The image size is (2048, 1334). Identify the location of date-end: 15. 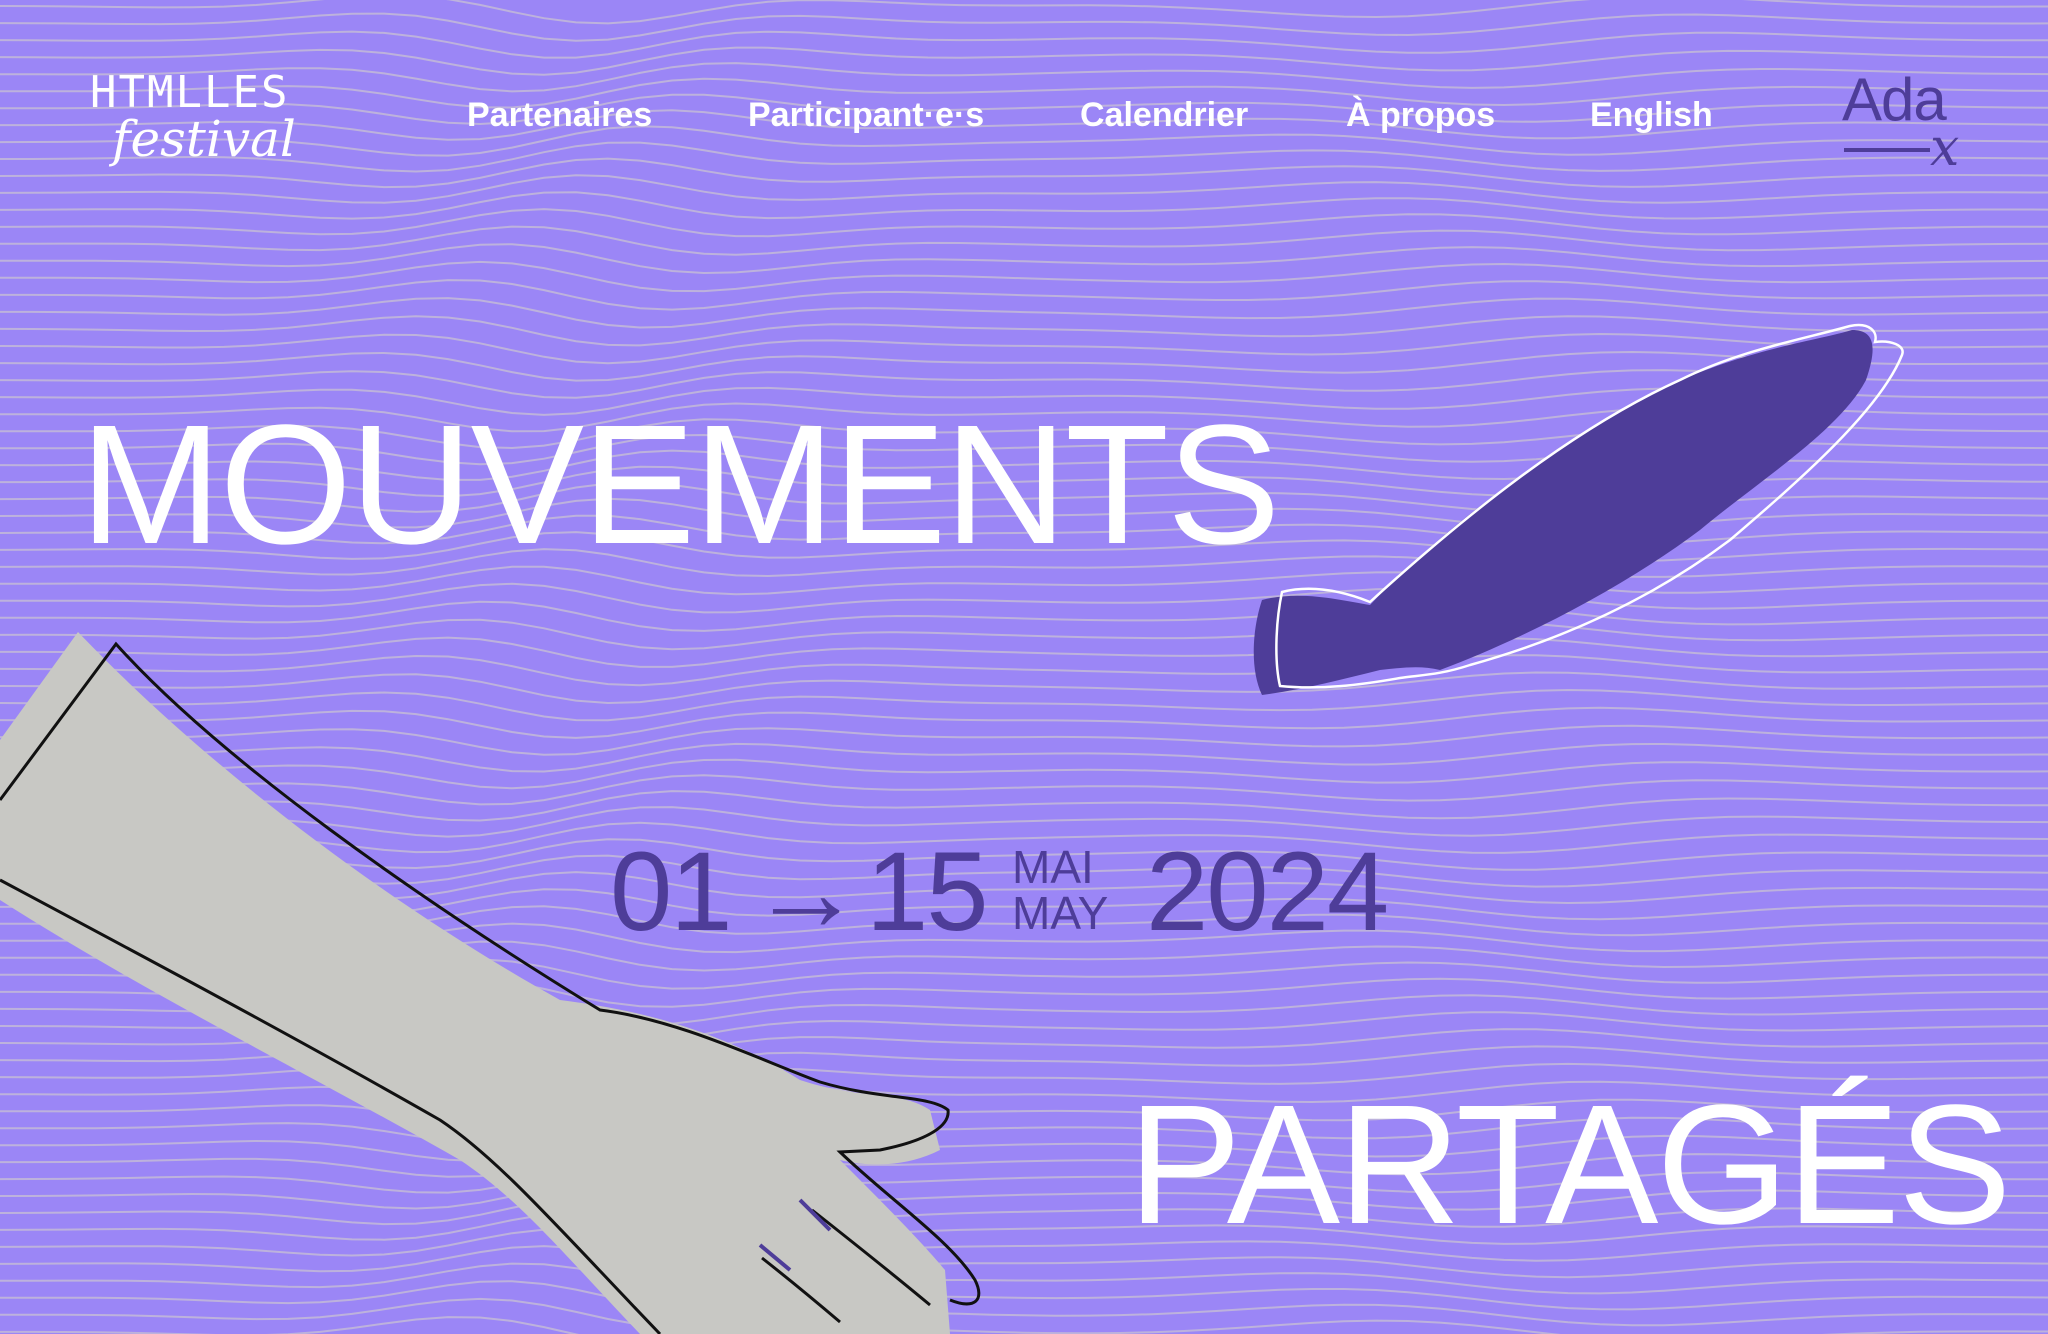
(927, 891).